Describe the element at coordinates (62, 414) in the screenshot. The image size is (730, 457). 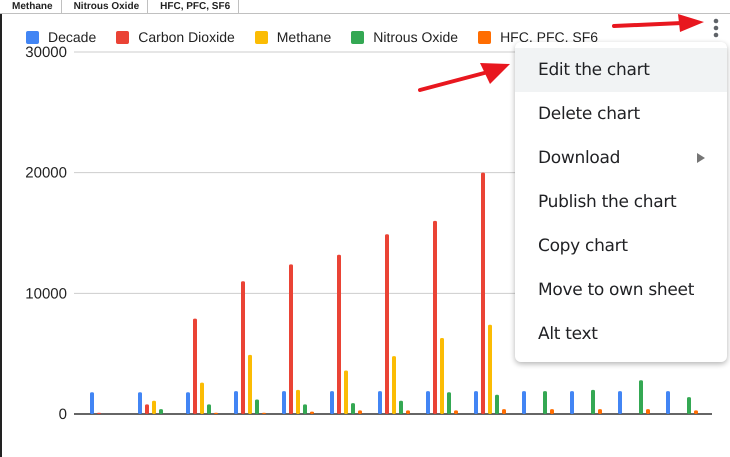
I see `y-axis-label: 0` at that location.